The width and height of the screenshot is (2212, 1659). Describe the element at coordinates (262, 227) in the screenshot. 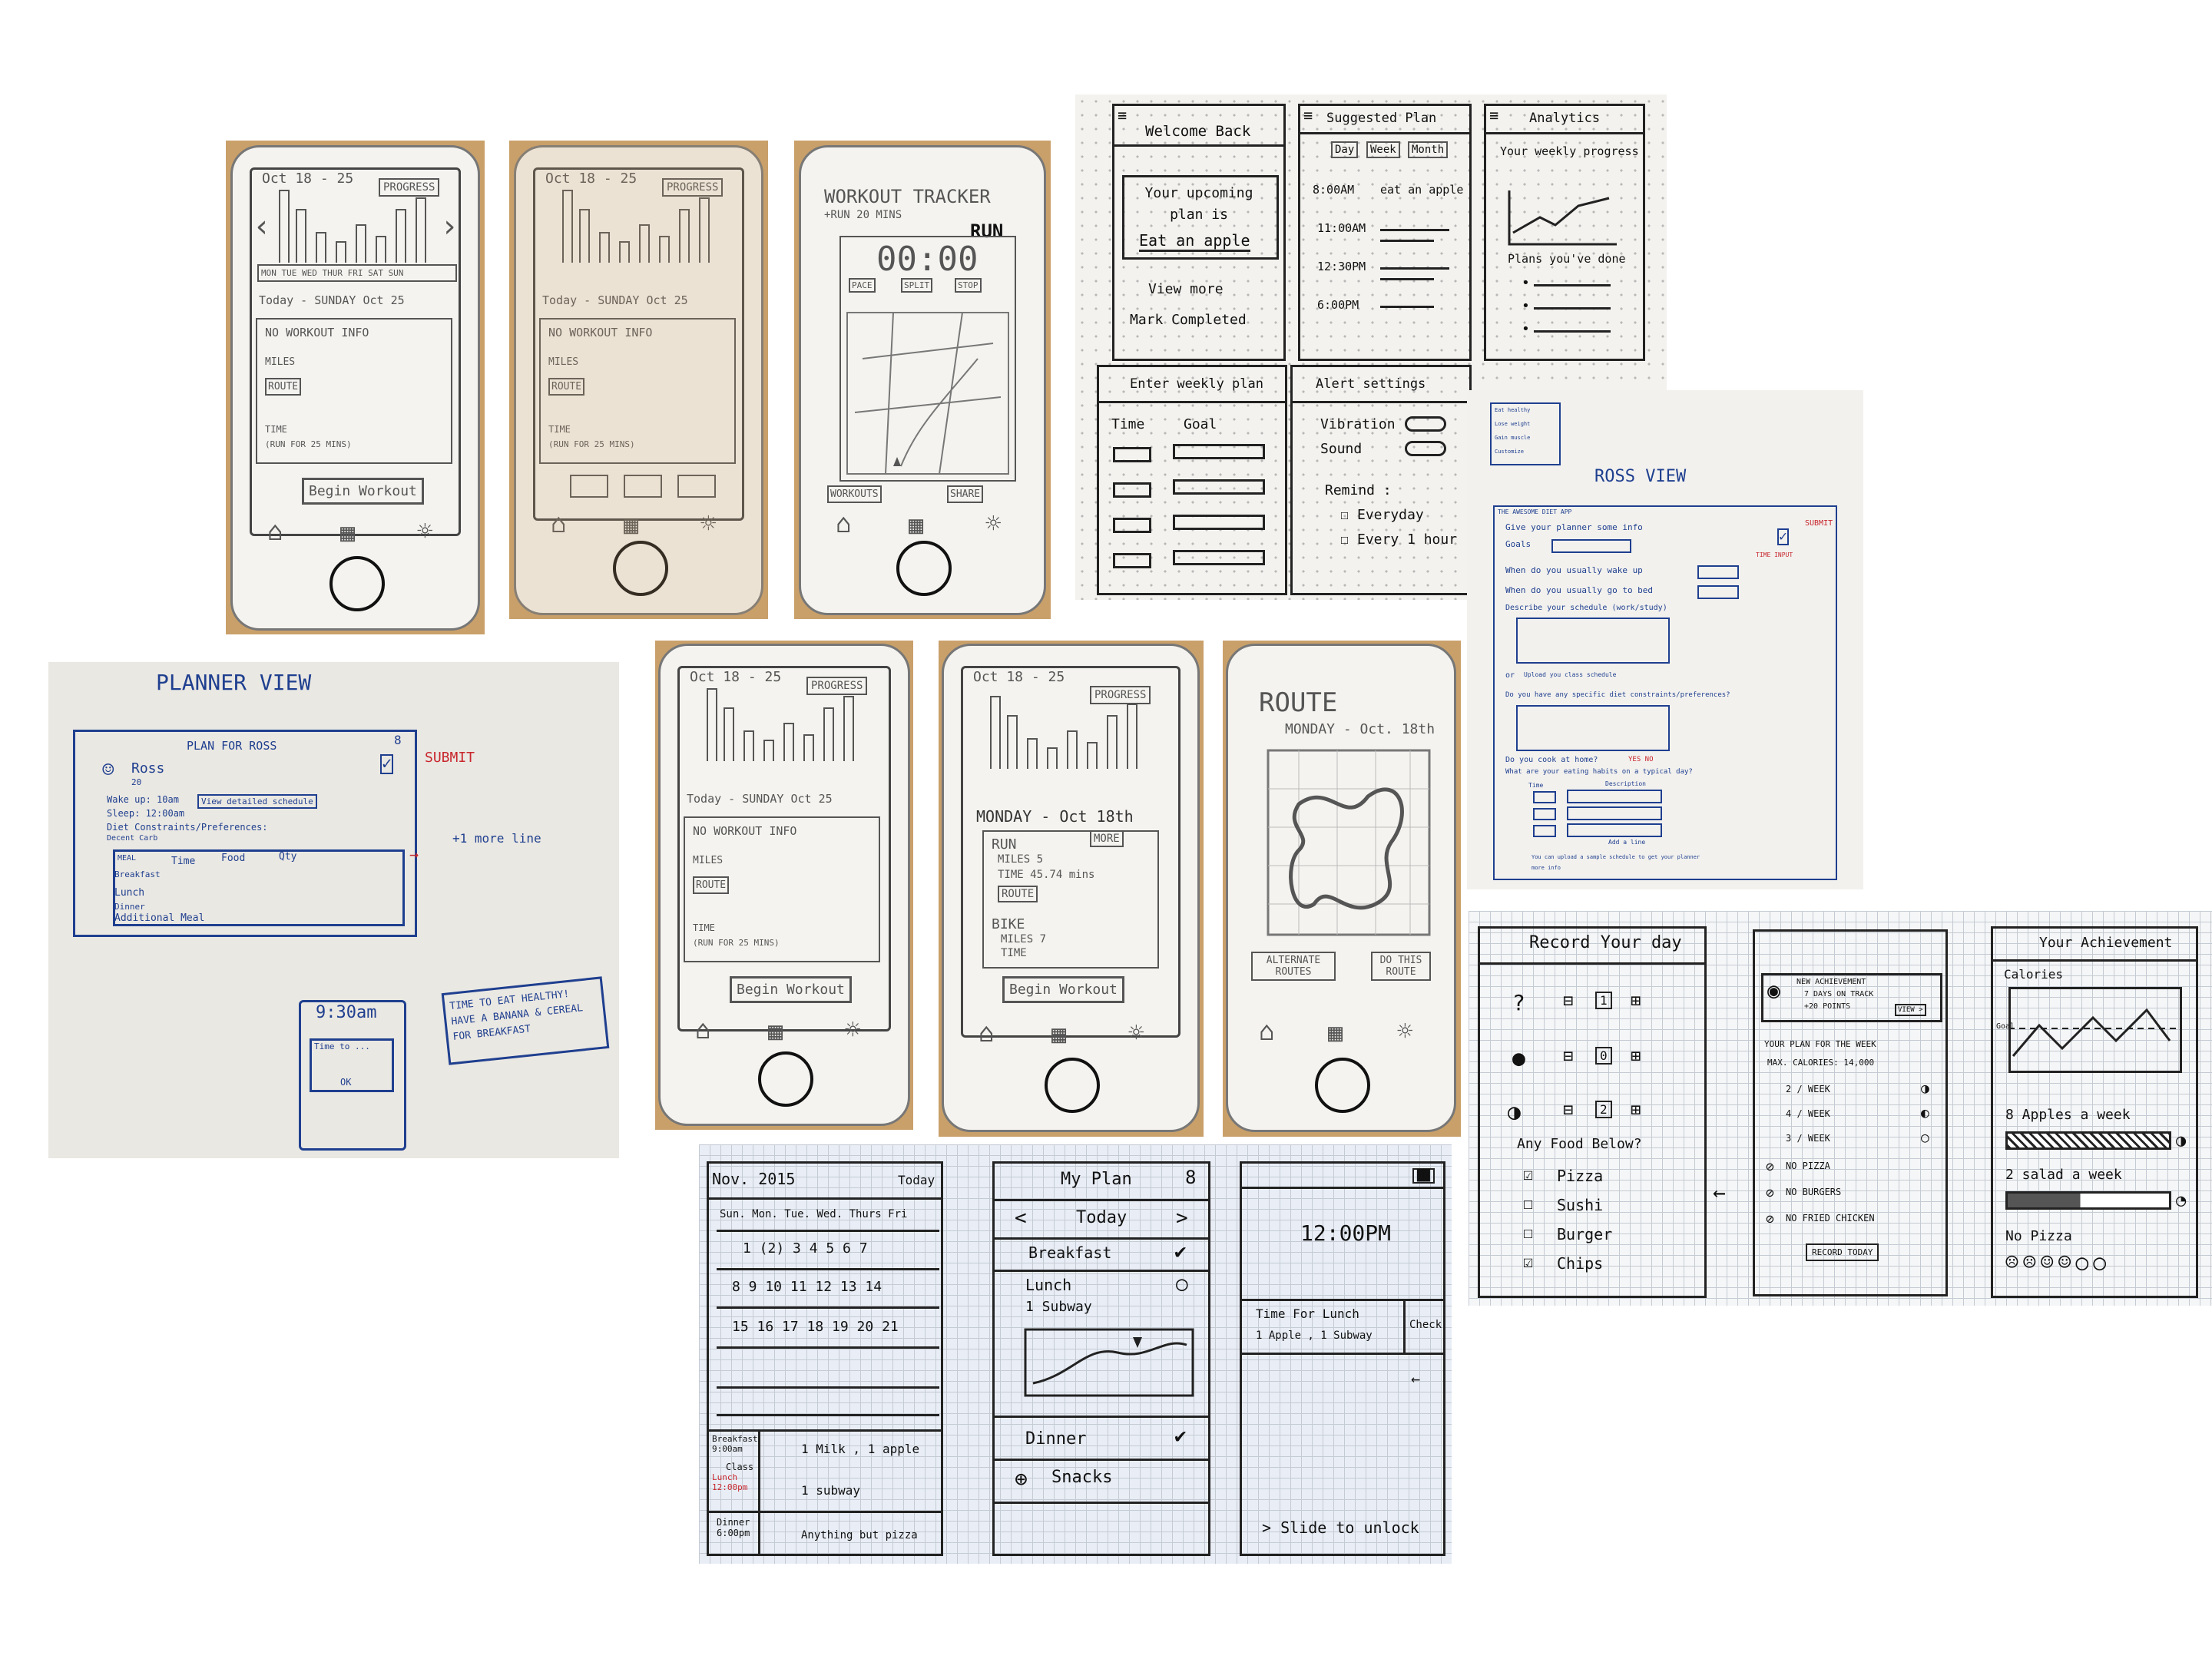

I see `prev-arrow-icon: ‹` at that location.